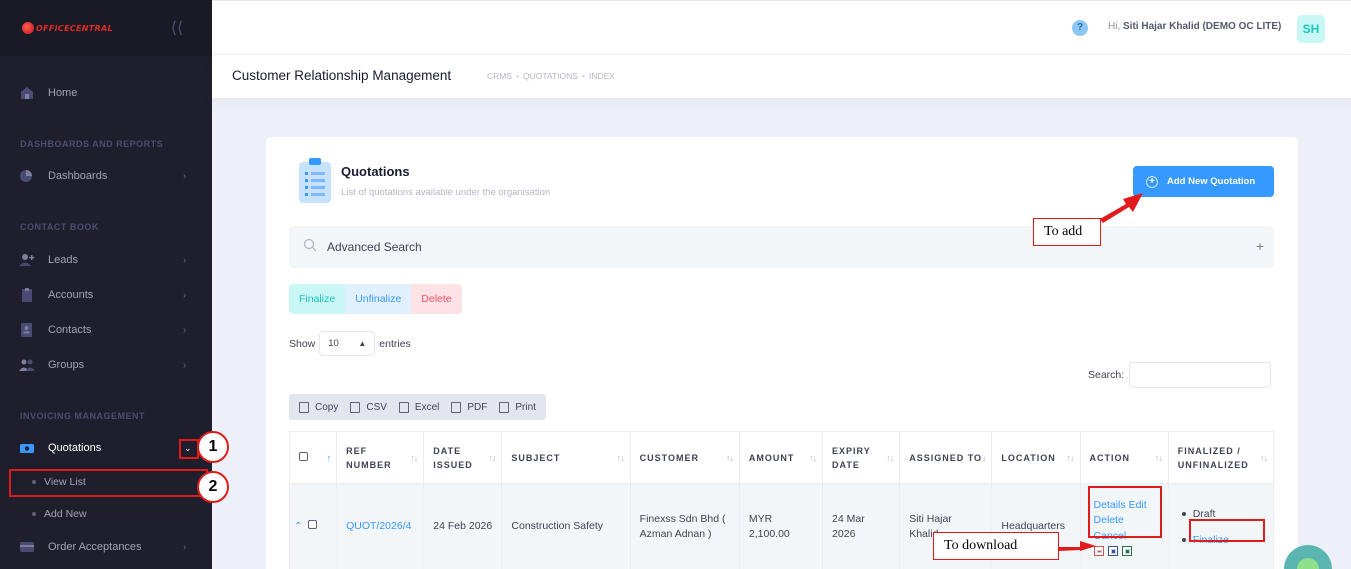  What do you see at coordinates (851, 457) in the screenshot?
I see `column-label: EXPIRY DATE` at bounding box center [851, 457].